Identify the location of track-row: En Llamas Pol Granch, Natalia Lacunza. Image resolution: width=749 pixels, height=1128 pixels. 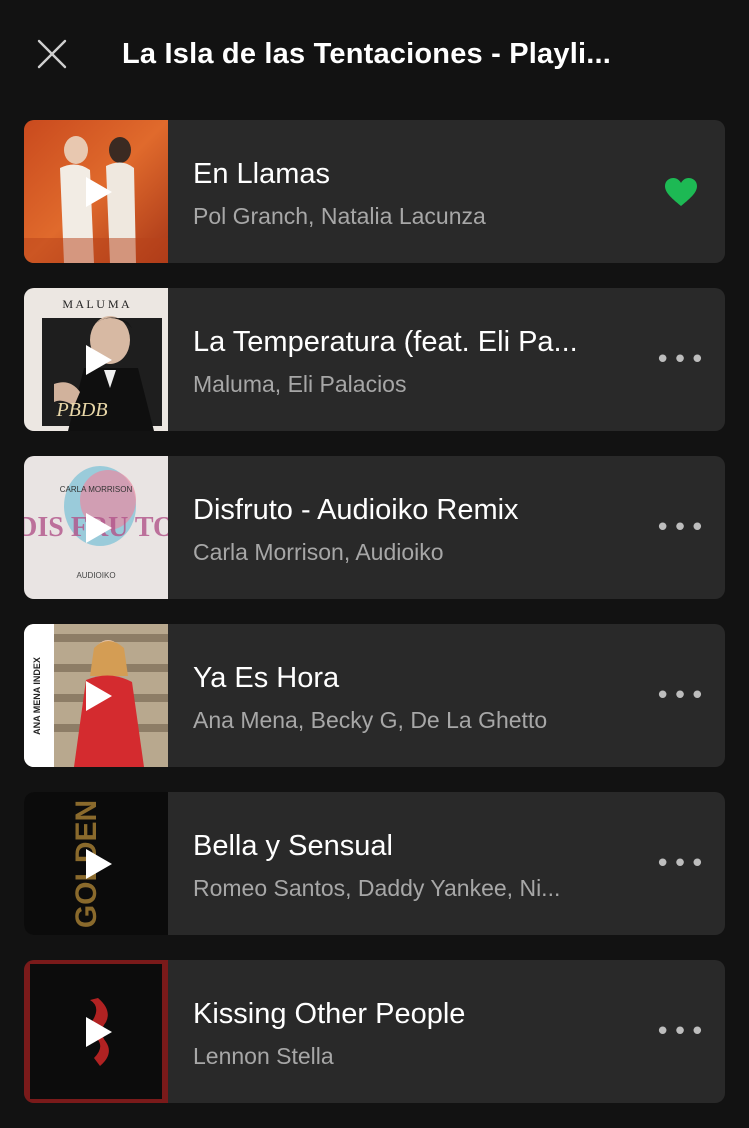
(374, 191).